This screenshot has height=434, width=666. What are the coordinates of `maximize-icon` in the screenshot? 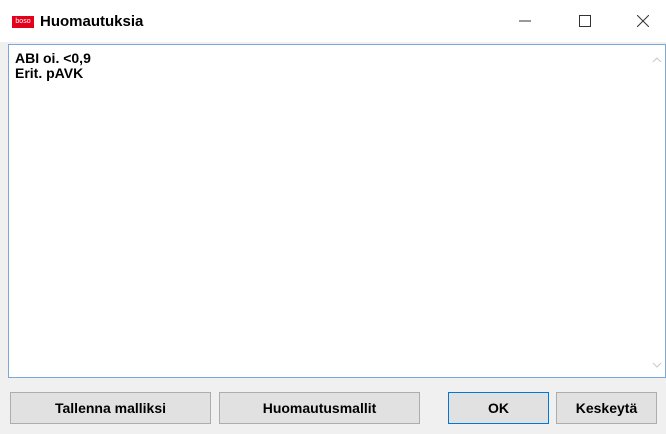 It's located at (585, 21).